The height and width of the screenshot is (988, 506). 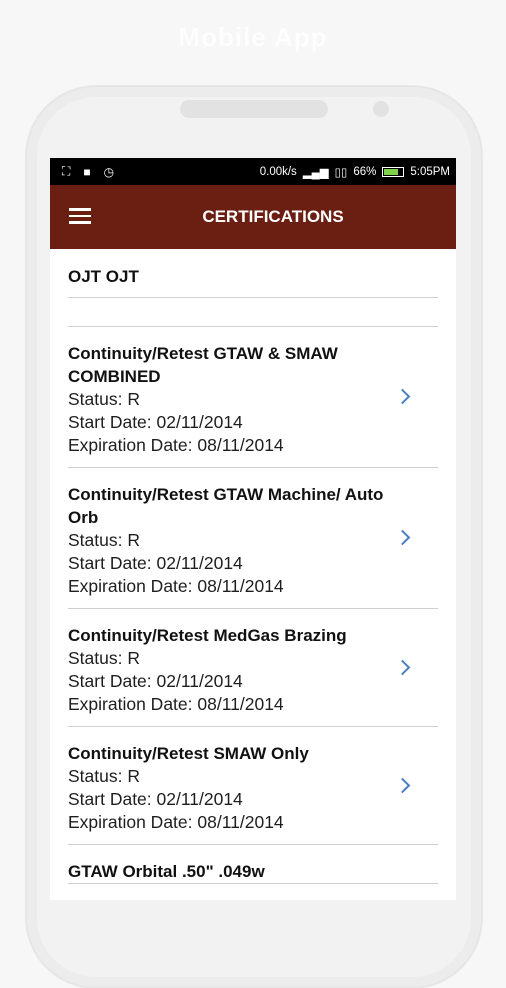 What do you see at coordinates (226, 506) in the screenshot?
I see `certification-title: Continuity/Retest GTAW Machine/ Auto Orb` at bounding box center [226, 506].